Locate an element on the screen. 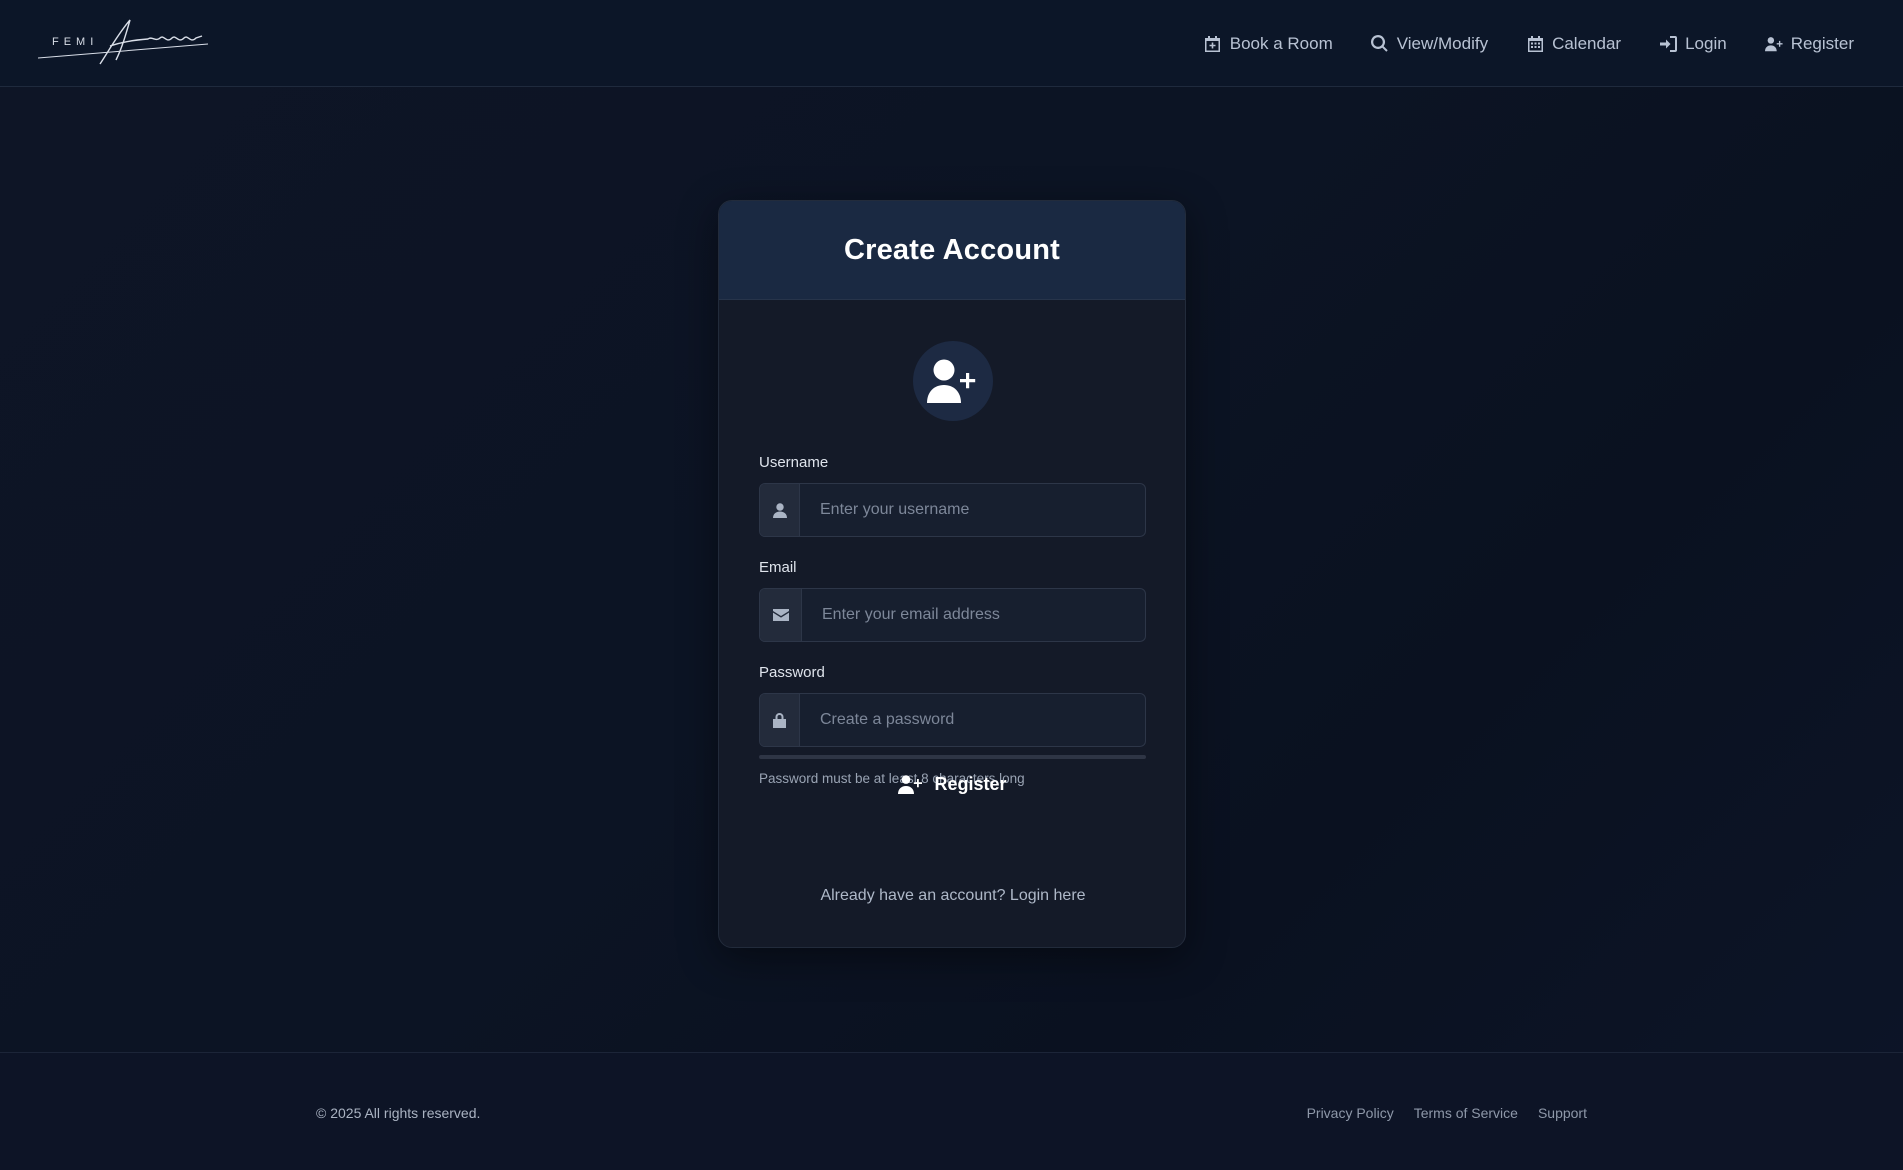 This screenshot has width=1903, height=1170. password-input-group is located at coordinates (952, 720).